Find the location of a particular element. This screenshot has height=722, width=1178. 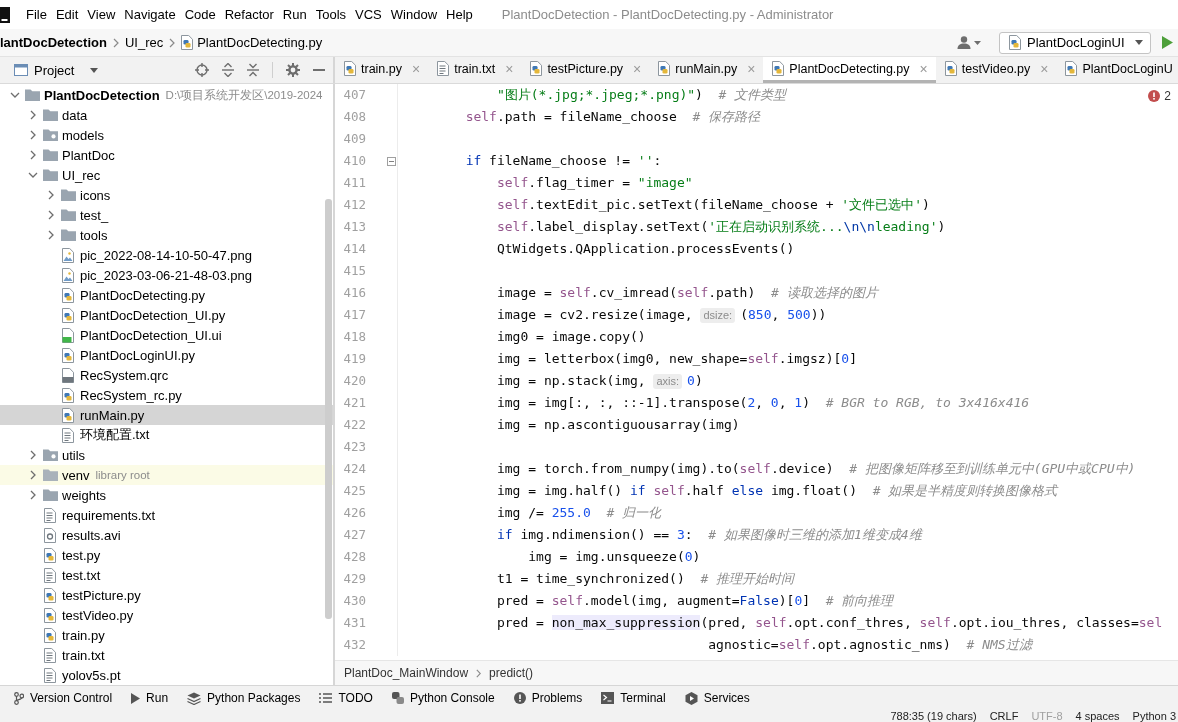

crosshair-icon is located at coordinates (202, 70).